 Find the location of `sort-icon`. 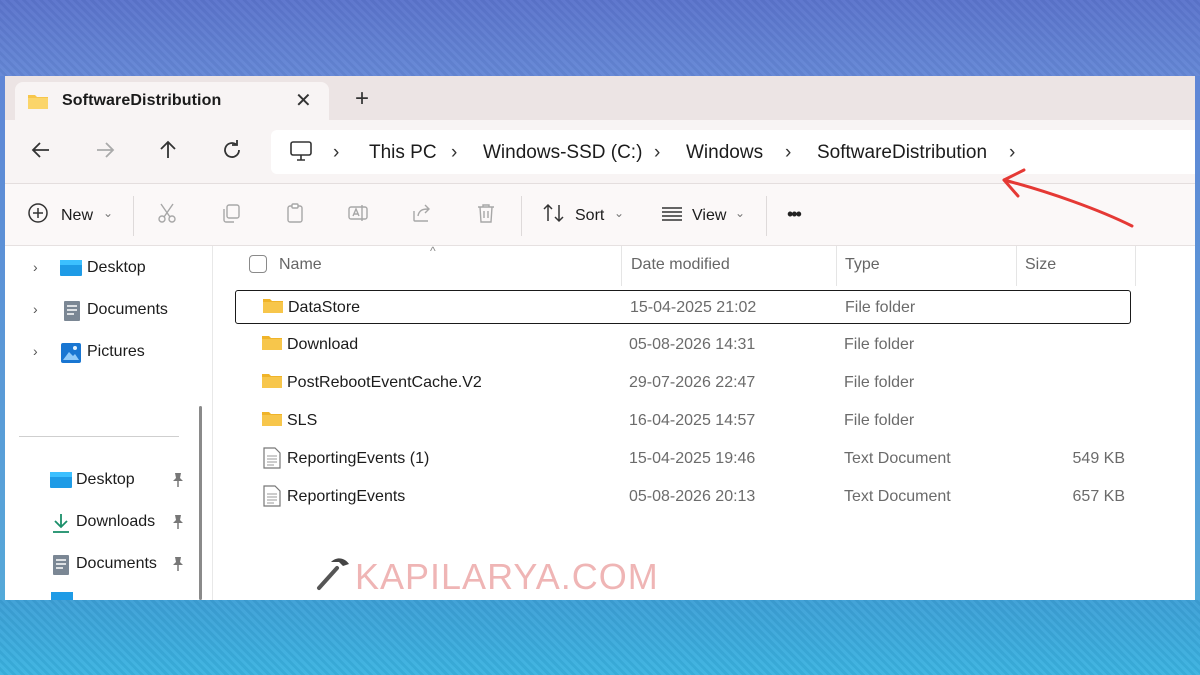

sort-icon is located at coordinates (553, 213).